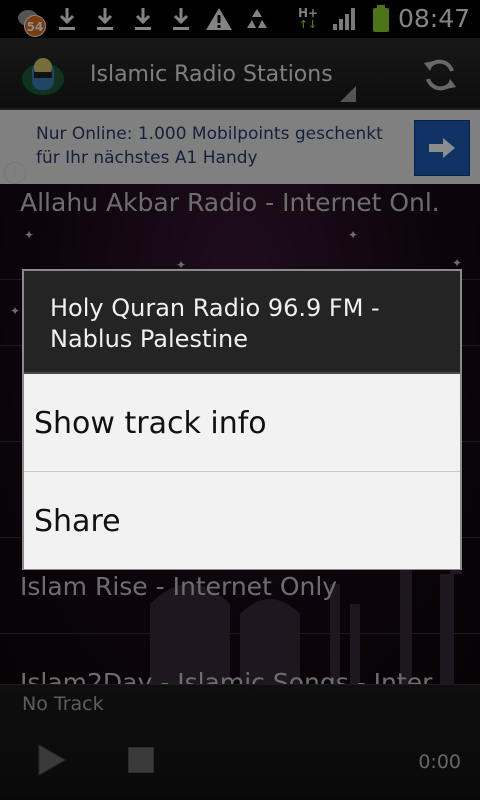 The height and width of the screenshot is (800, 480). Describe the element at coordinates (150, 423) in the screenshot. I see `menu-item-label: Show track info` at that location.